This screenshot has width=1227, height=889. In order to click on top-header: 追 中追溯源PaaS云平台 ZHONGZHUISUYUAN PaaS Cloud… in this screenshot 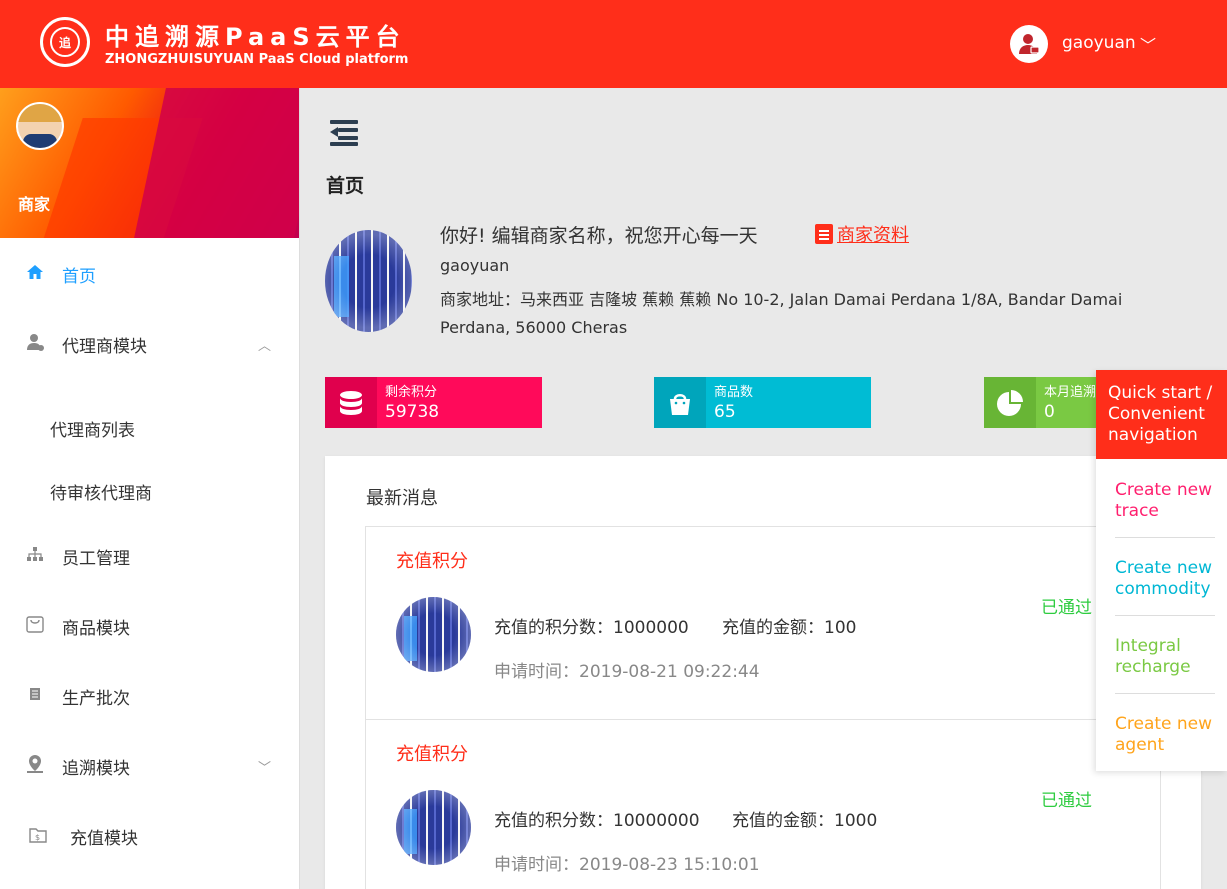, I will do `click(613, 44)`.